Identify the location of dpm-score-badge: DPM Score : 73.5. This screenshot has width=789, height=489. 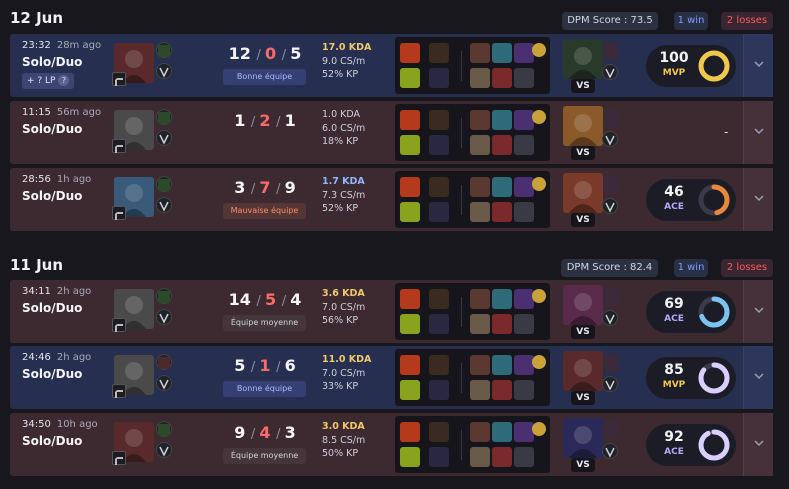
(610, 21).